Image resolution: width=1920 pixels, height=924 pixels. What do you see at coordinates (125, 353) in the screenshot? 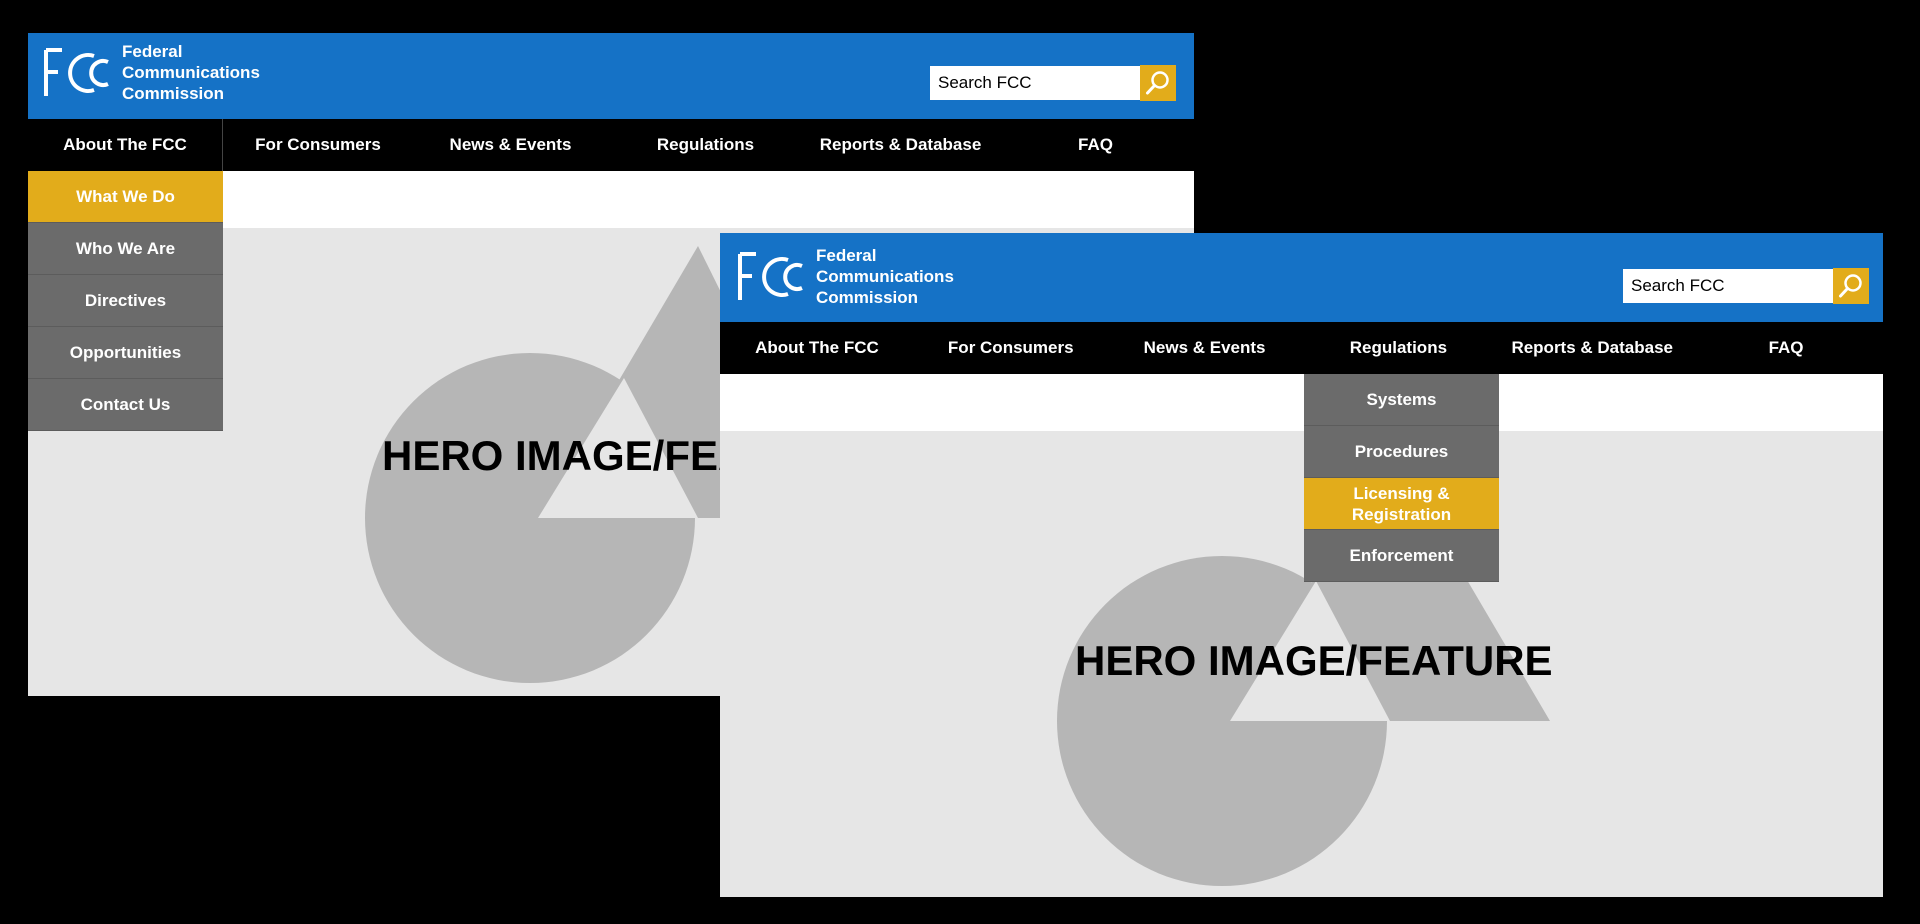
I see `menu-opportunities: Opportunities` at bounding box center [125, 353].